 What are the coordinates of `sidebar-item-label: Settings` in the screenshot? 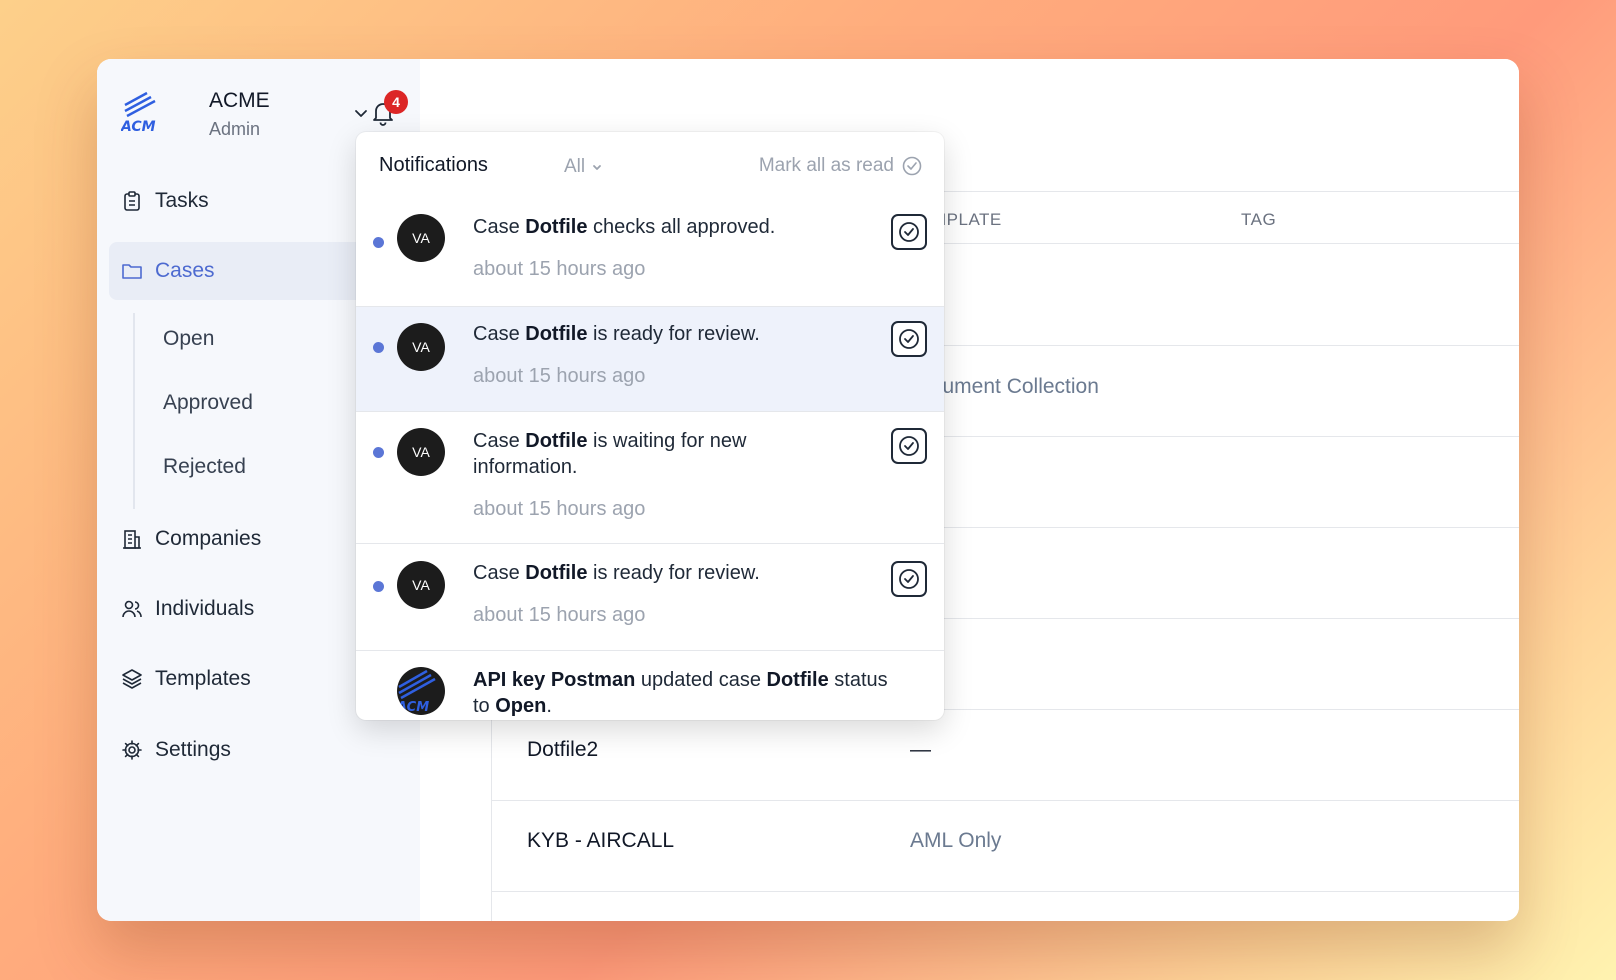 It's located at (193, 749).